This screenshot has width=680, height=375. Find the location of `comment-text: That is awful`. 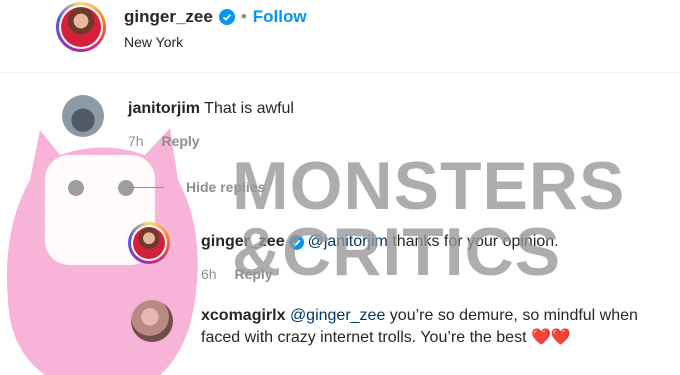

comment-text: That is awful is located at coordinates (249, 108).